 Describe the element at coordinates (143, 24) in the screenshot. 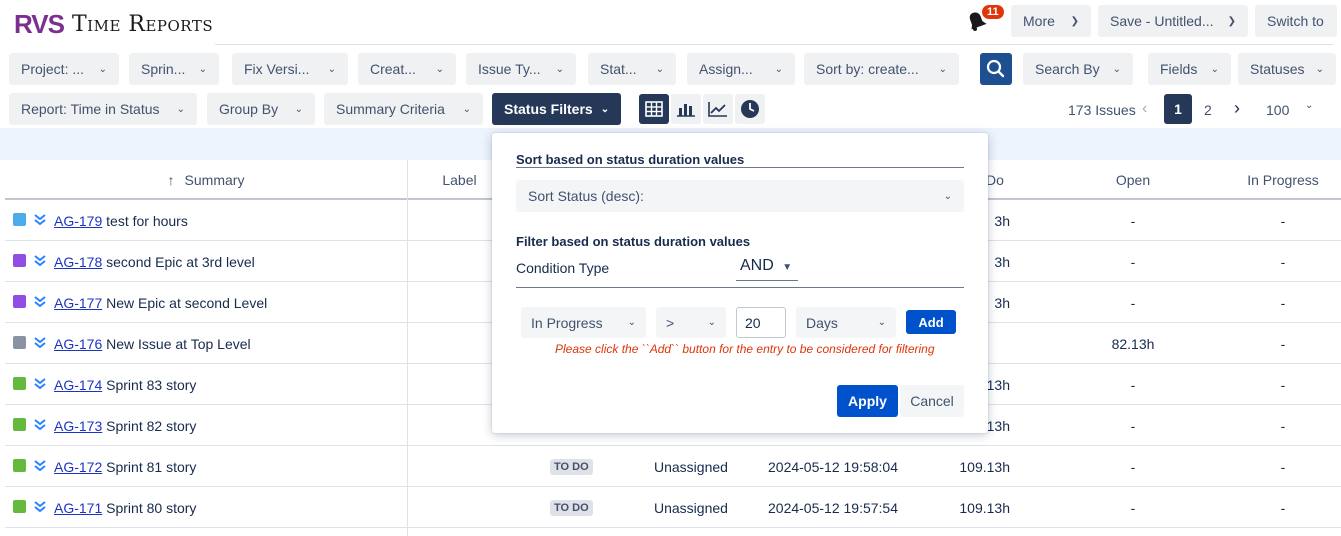

I see `app-title: Time Reports` at that location.